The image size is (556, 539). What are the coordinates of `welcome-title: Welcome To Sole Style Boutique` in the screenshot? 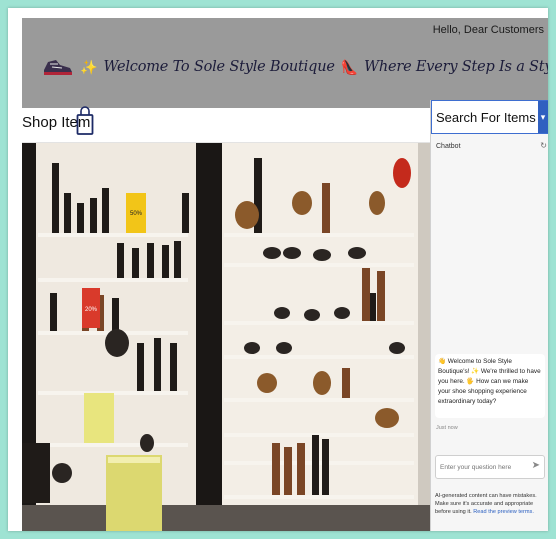 It's located at (219, 67).